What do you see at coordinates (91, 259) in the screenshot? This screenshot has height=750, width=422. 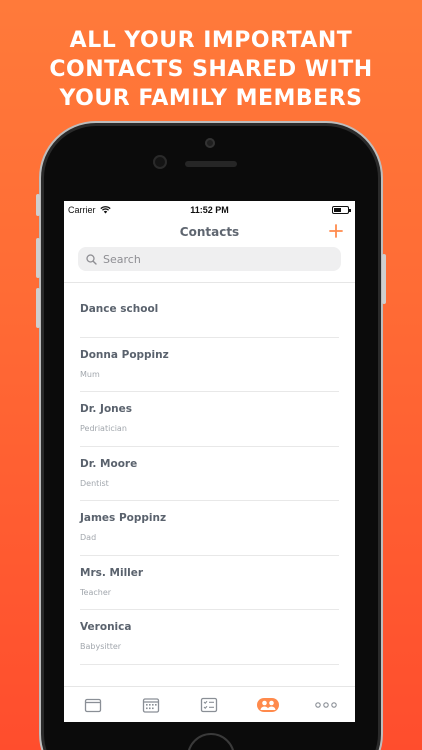 I see `search-icon` at bounding box center [91, 259].